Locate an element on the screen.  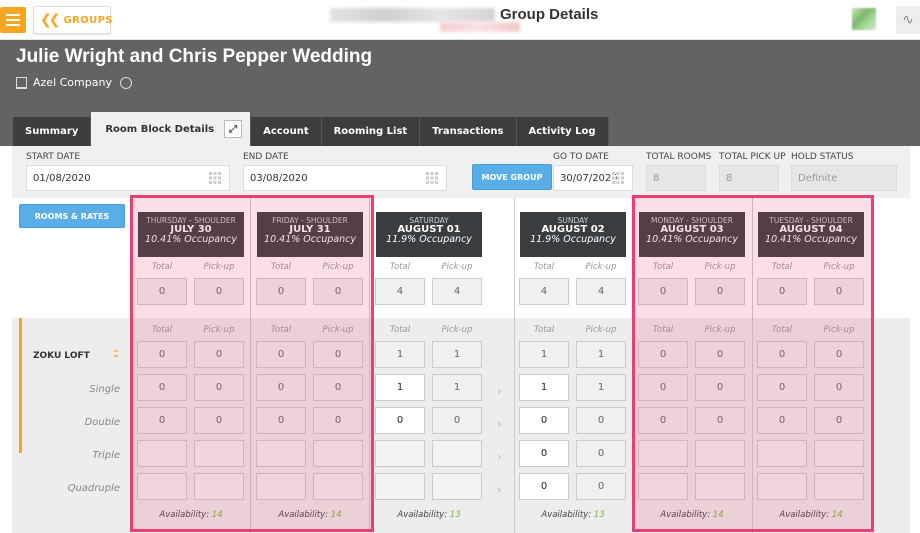
collapse-chevron-icon: ⌃ ⌃ is located at coordinates (116, 357).